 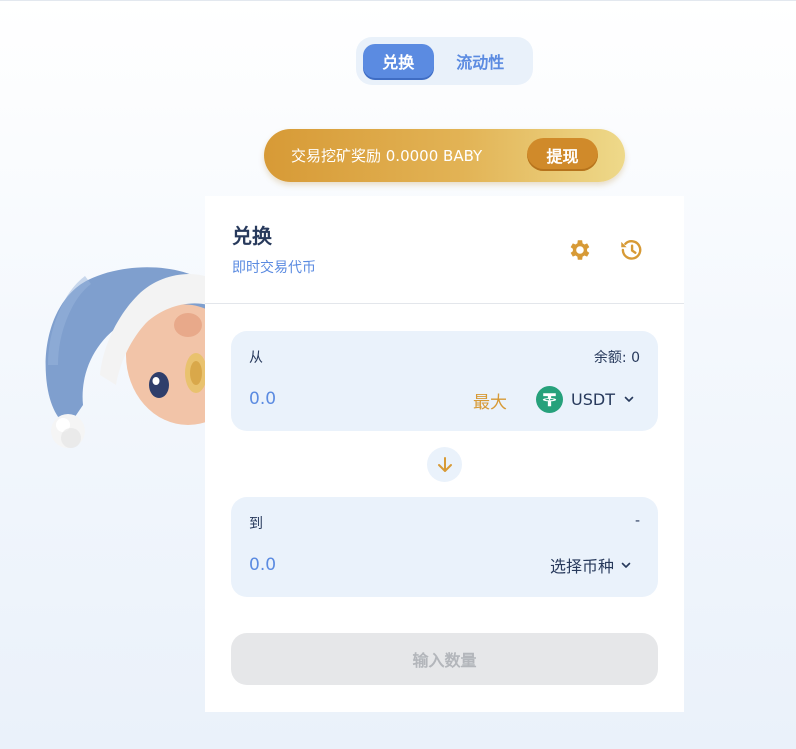 I want to click on from-balance: 余额: 0, so click(x=616, y=358).